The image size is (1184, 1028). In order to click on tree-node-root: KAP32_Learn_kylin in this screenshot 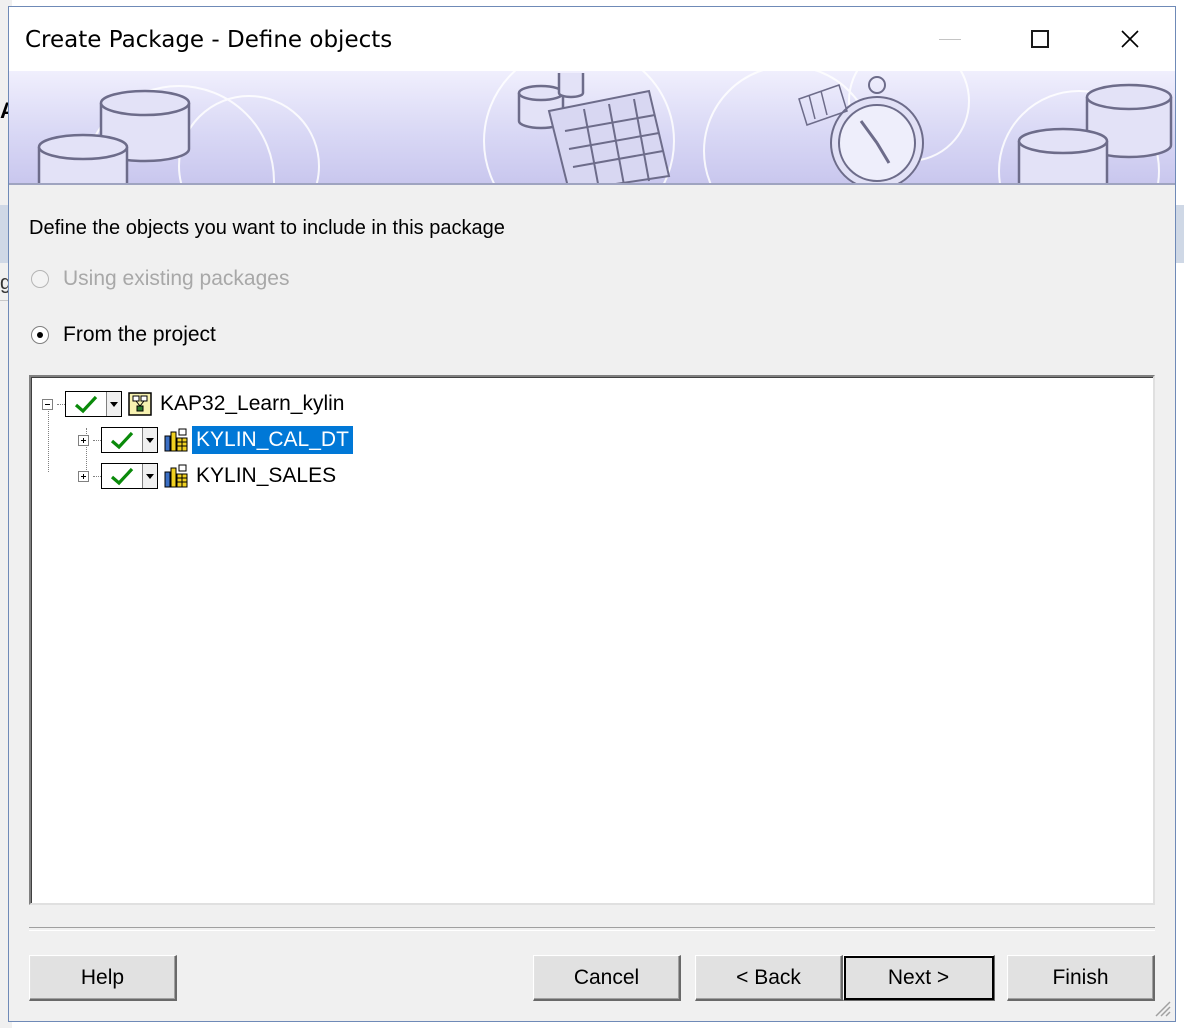, I will do `click(195, 404)`.